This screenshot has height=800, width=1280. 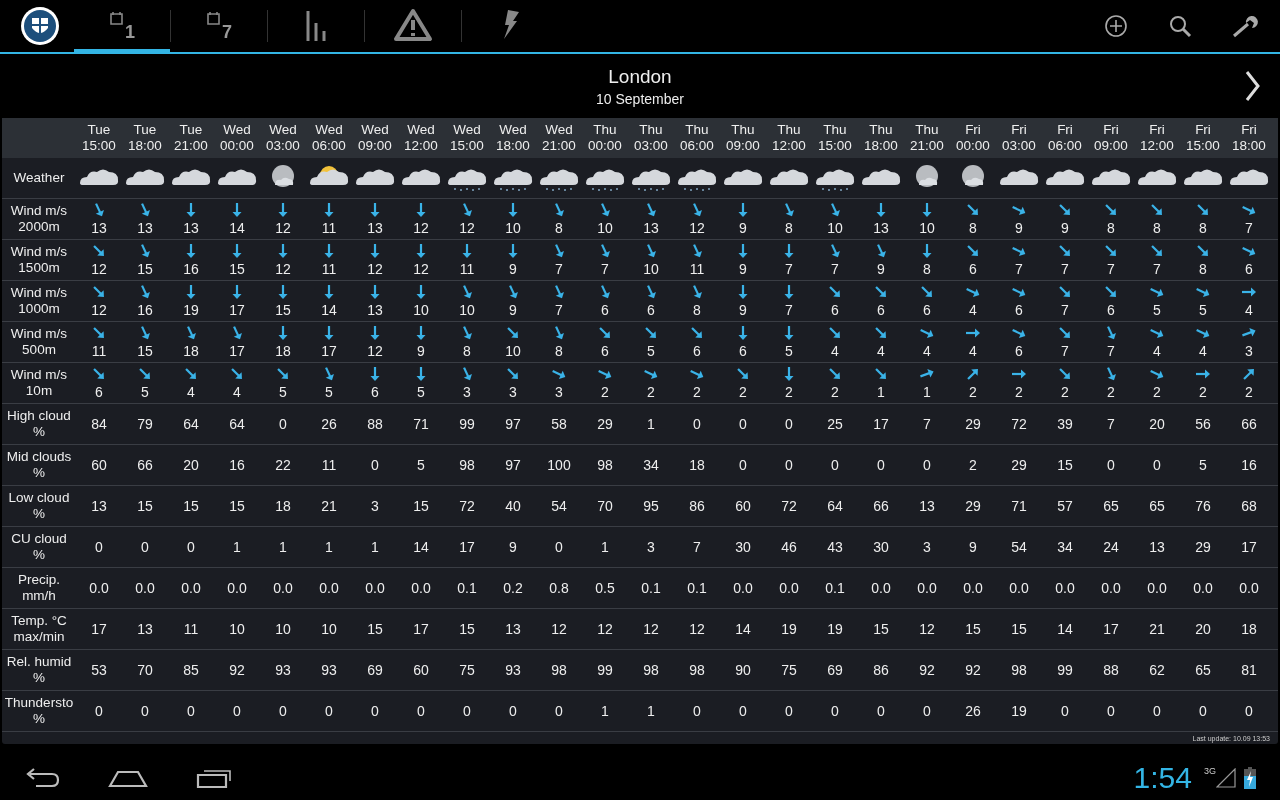 What do you see at coordinates (39, 662) in the screenshot?
I see `row-label: Rel. humid` at bounding box center [39, 662].